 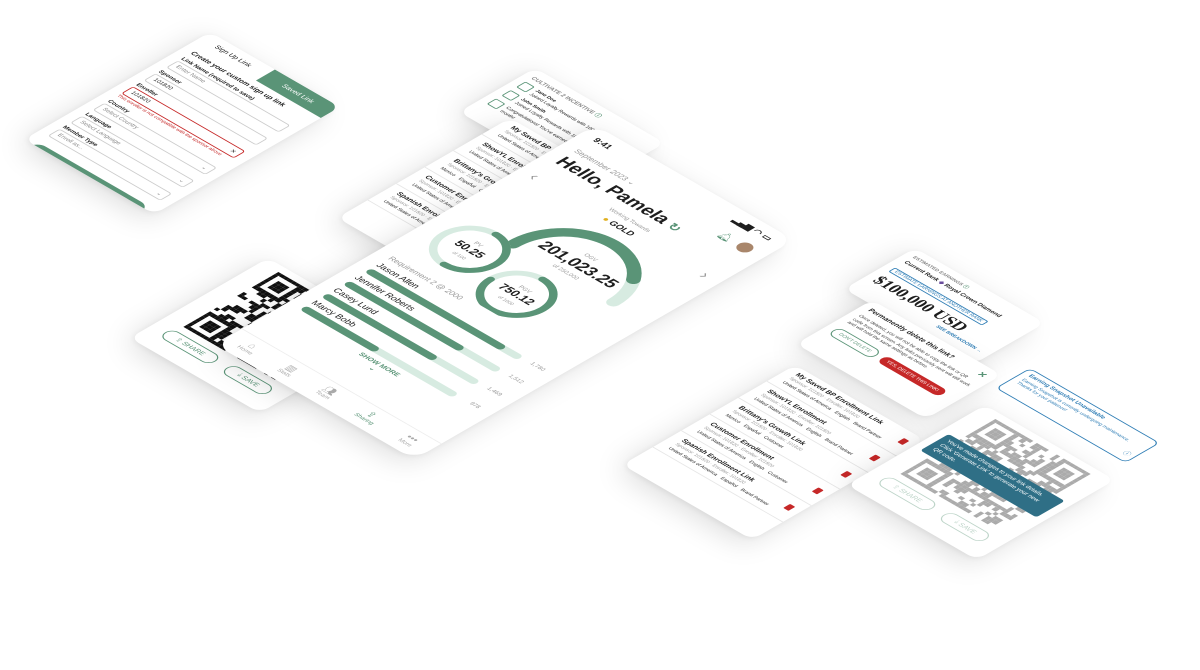 I want to click on alert-title: Earning Snapshot Unavailable, so click(x=1066, y=397).